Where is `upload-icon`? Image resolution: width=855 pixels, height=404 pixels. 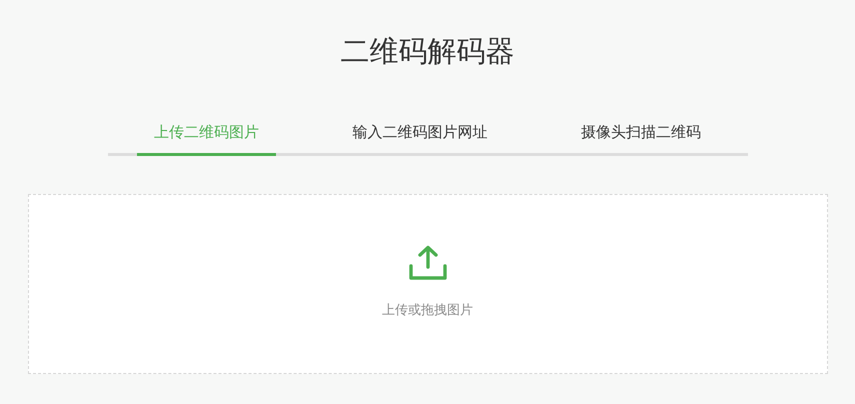 upload-icon is located at coordinates (428, 263).